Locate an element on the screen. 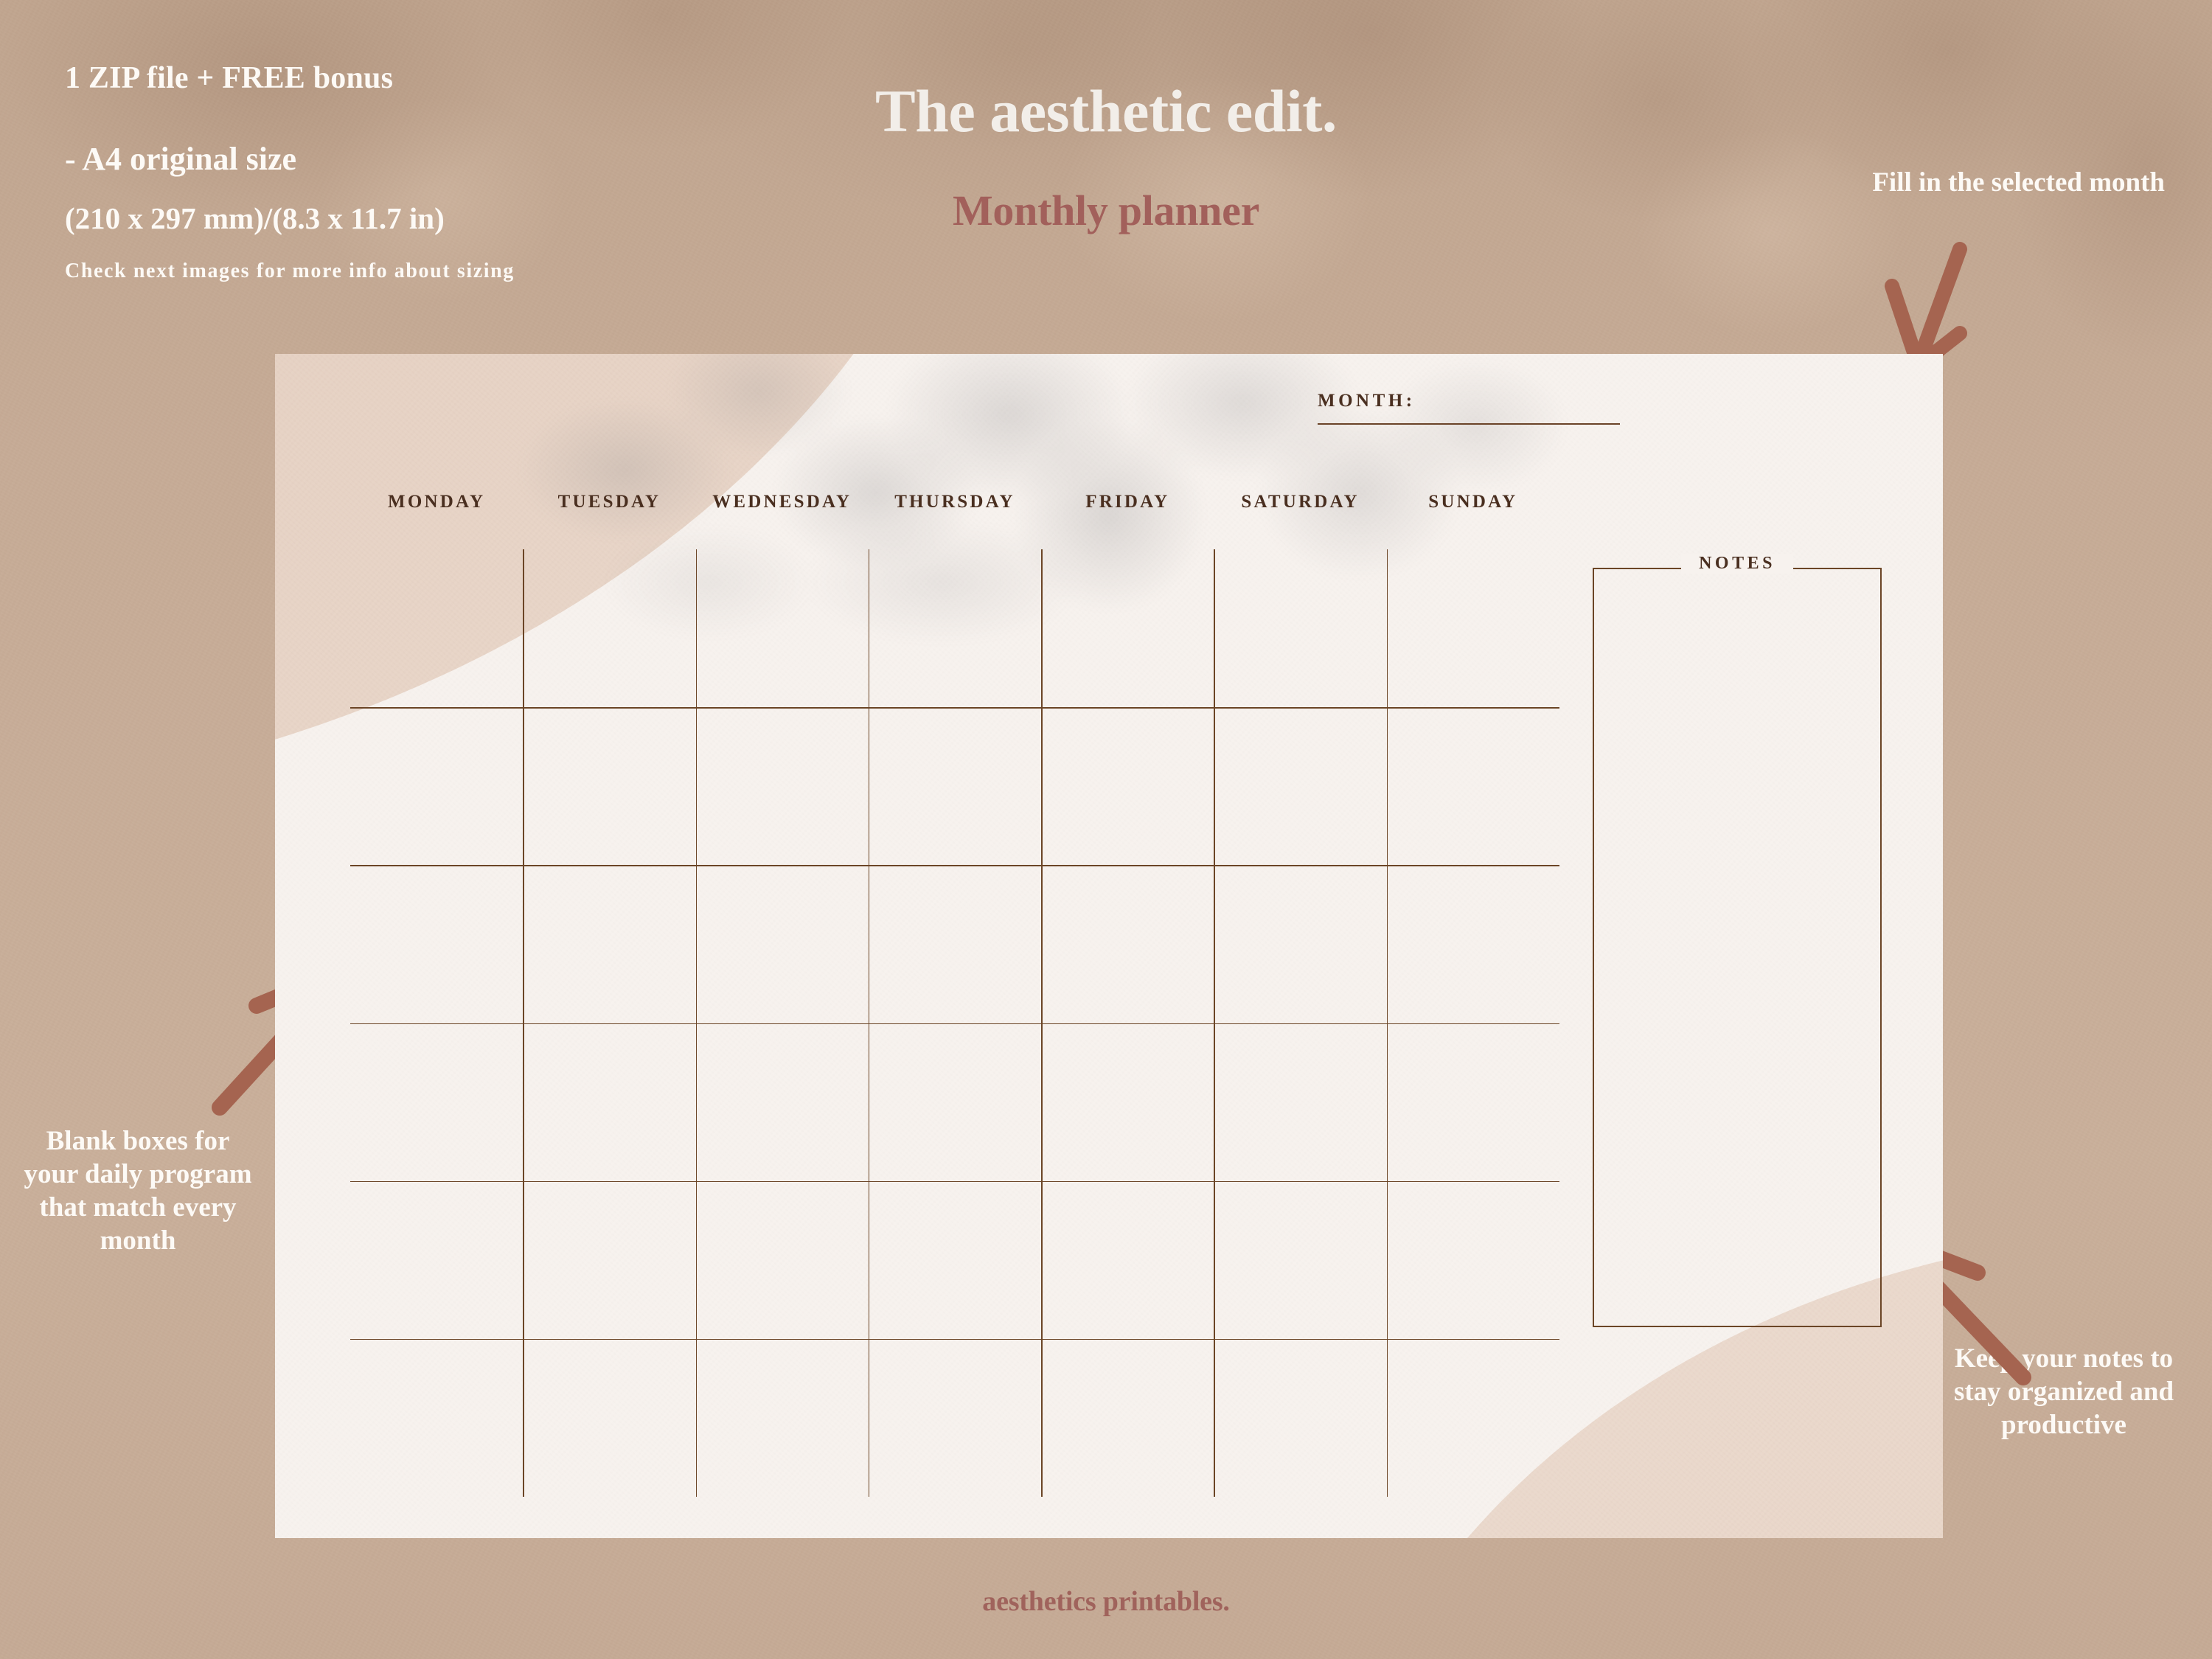 The height and width of the screenshot is (1659, 2212). month-label: MONTH: is located at coordinates (1367, 401).